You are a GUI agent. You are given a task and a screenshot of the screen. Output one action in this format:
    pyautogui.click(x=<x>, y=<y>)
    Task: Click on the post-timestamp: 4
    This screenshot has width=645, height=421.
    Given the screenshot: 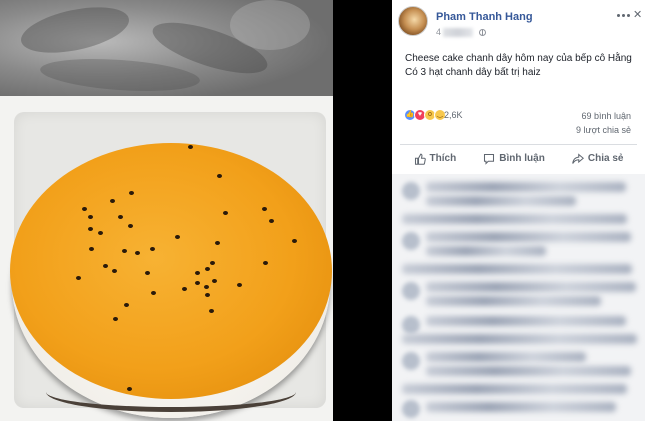 What is the action you would take?
    pyautogui.click(x=461, y=32)
    